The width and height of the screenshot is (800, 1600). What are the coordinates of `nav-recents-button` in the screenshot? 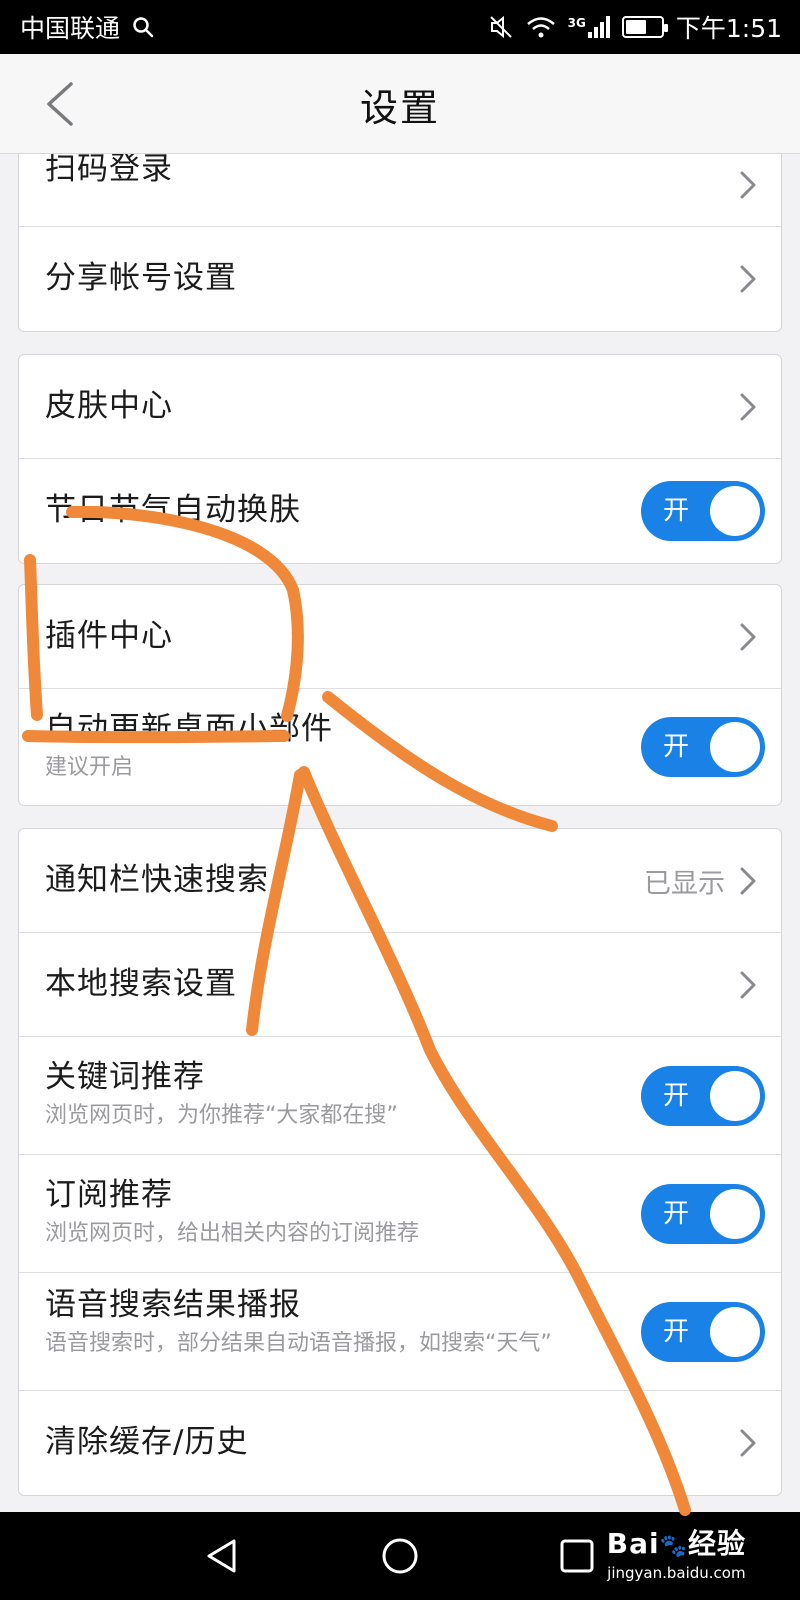 It's located at (577, 1556).